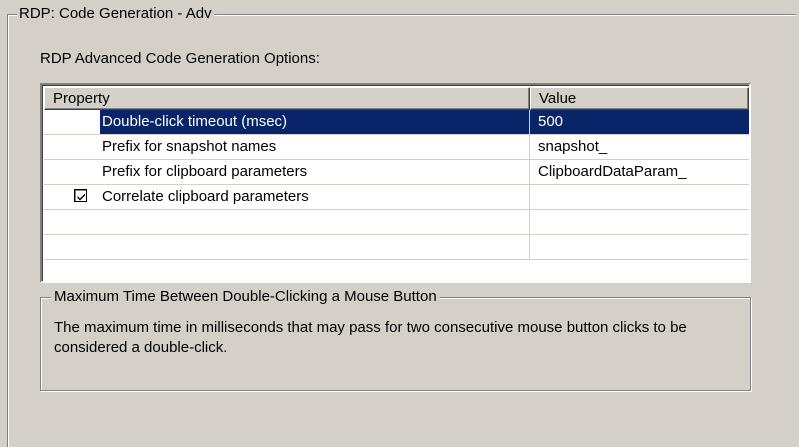  I want to click on property-cell: Correlate clipboard parameters, so click(287, 197).